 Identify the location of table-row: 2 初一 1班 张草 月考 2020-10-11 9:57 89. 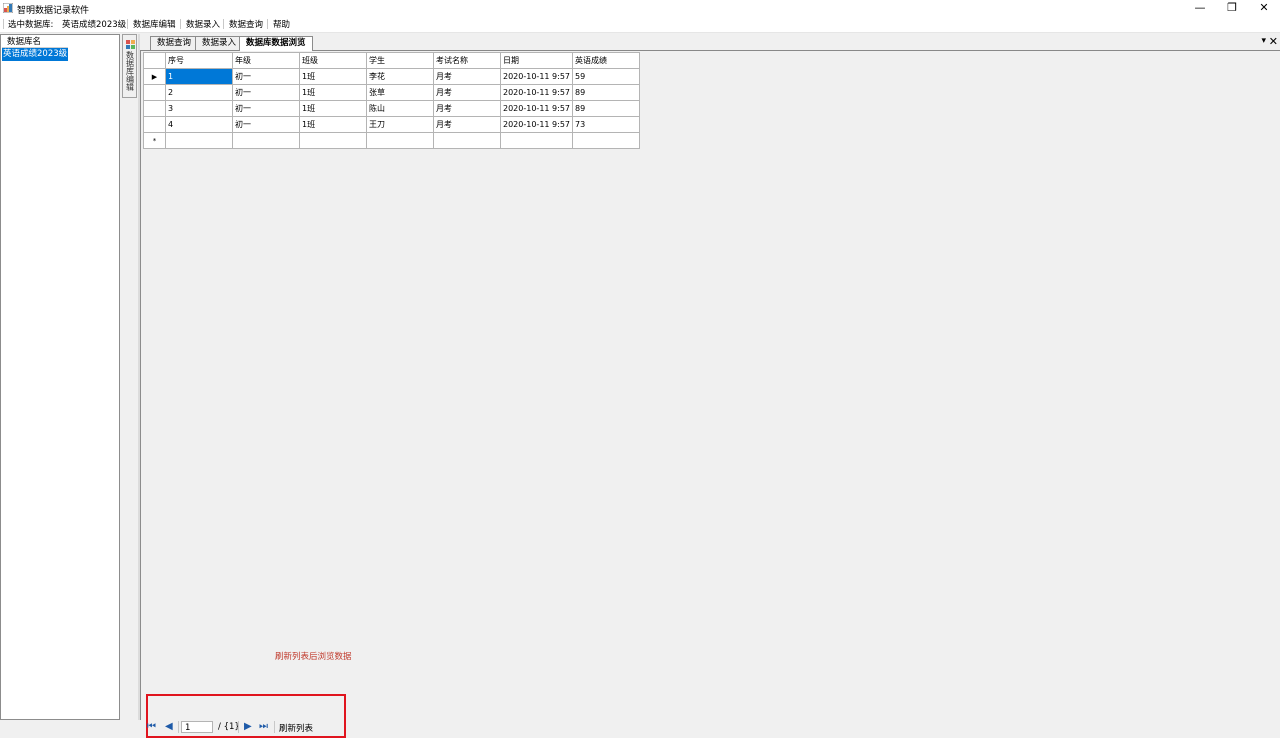
(391, 92).